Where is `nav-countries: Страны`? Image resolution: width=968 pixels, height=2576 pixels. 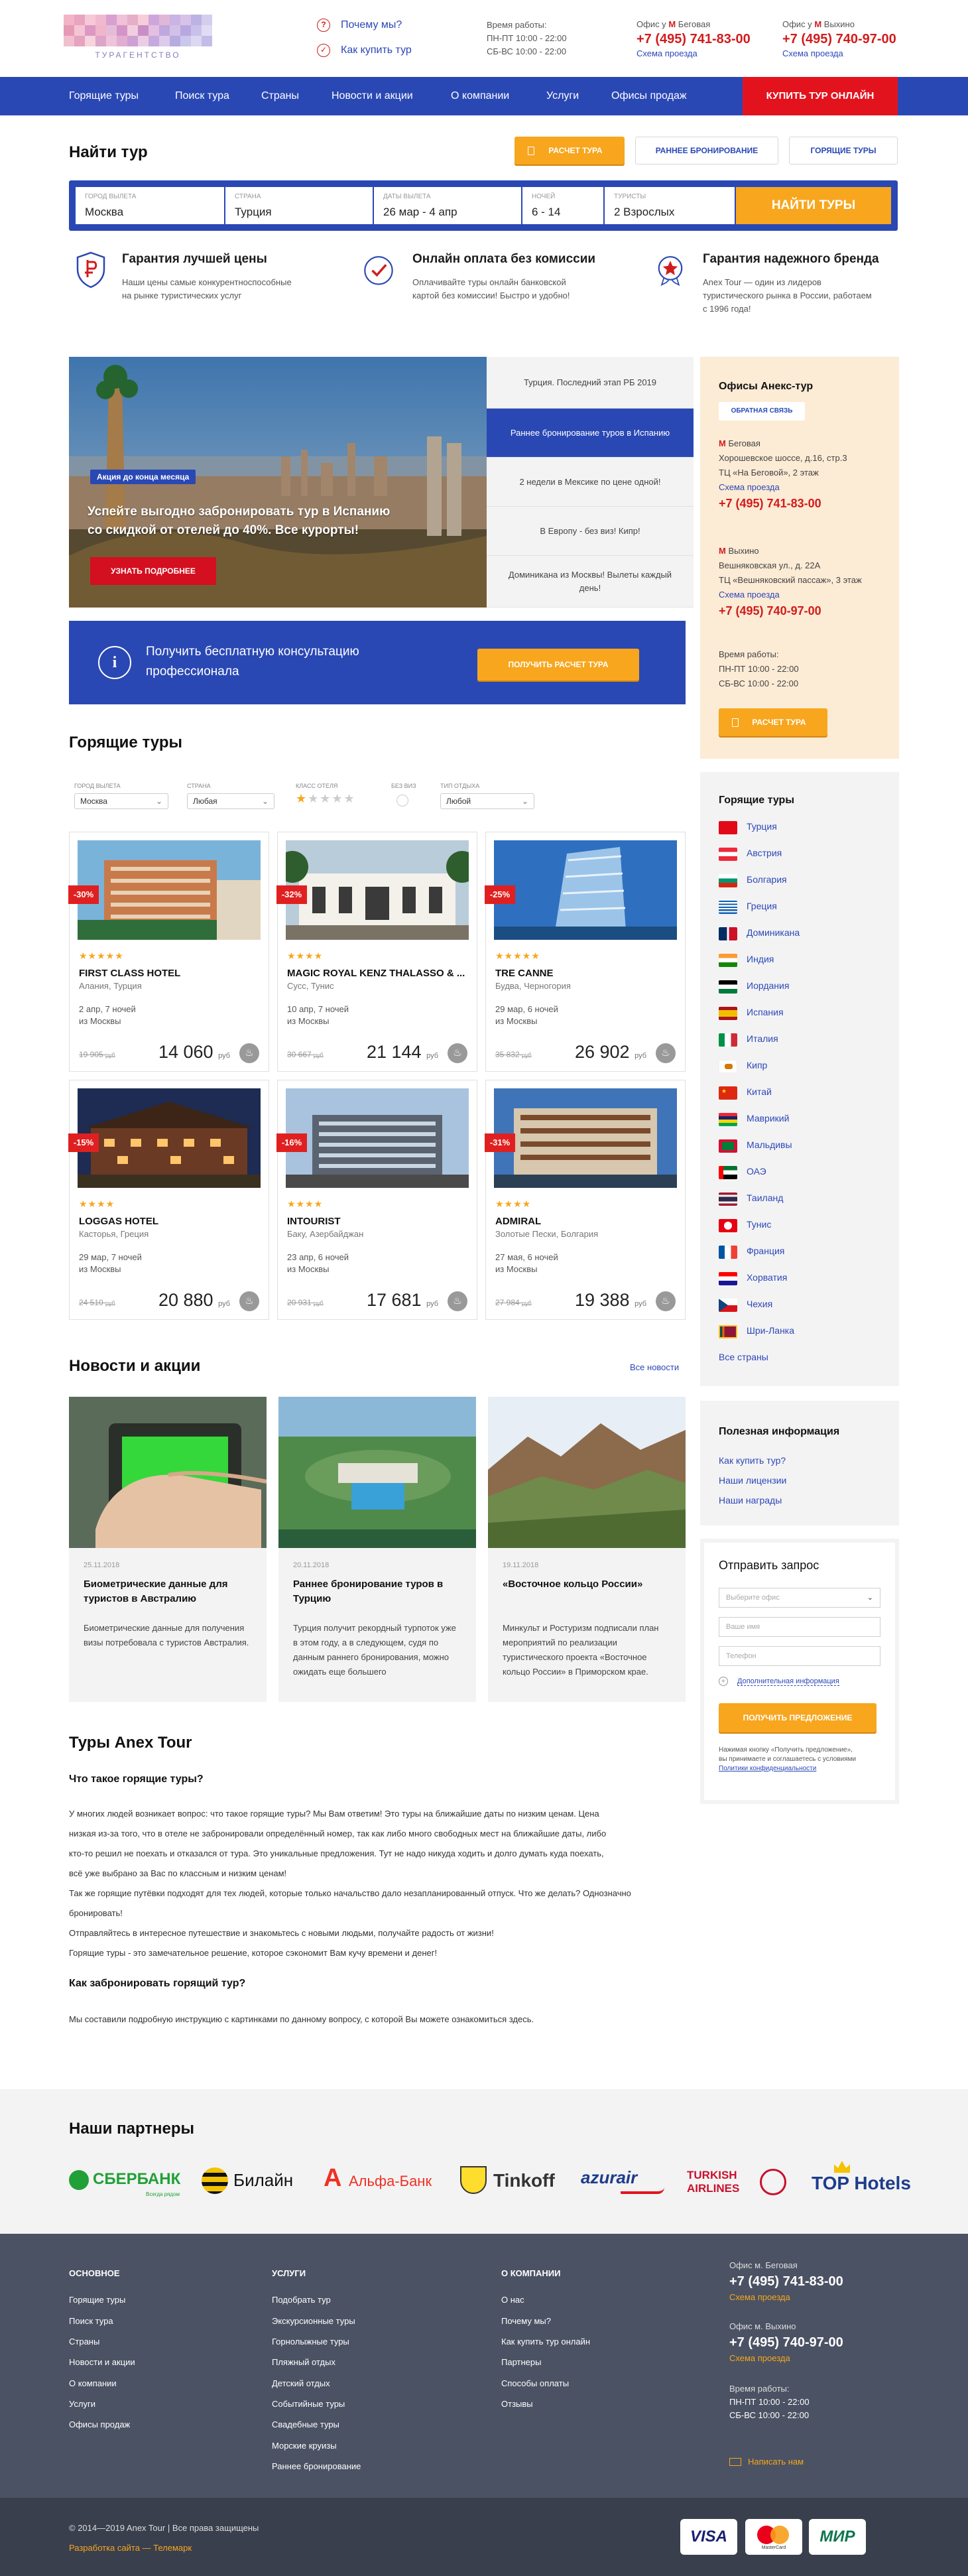
nav-countries: Страны is located at coordinates (280, 96).